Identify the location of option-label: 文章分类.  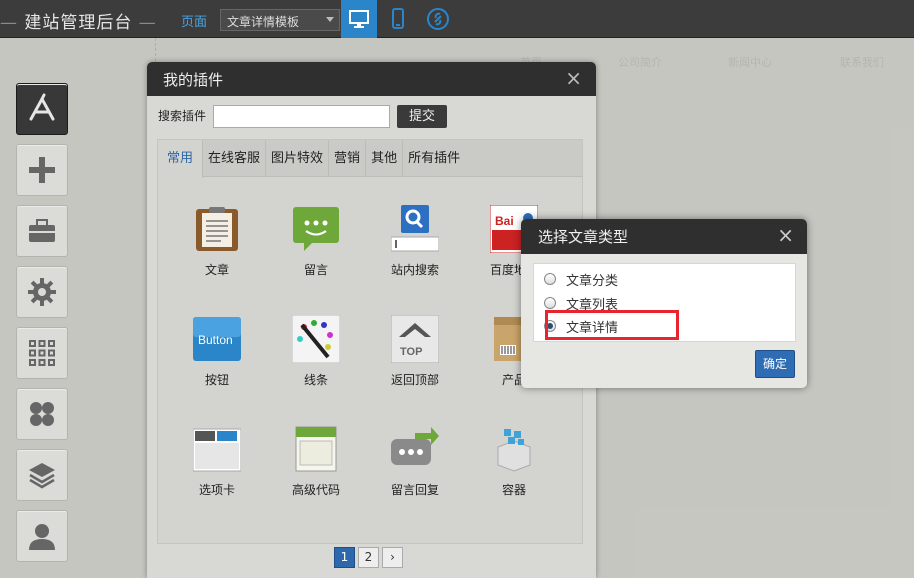
(592, 281).